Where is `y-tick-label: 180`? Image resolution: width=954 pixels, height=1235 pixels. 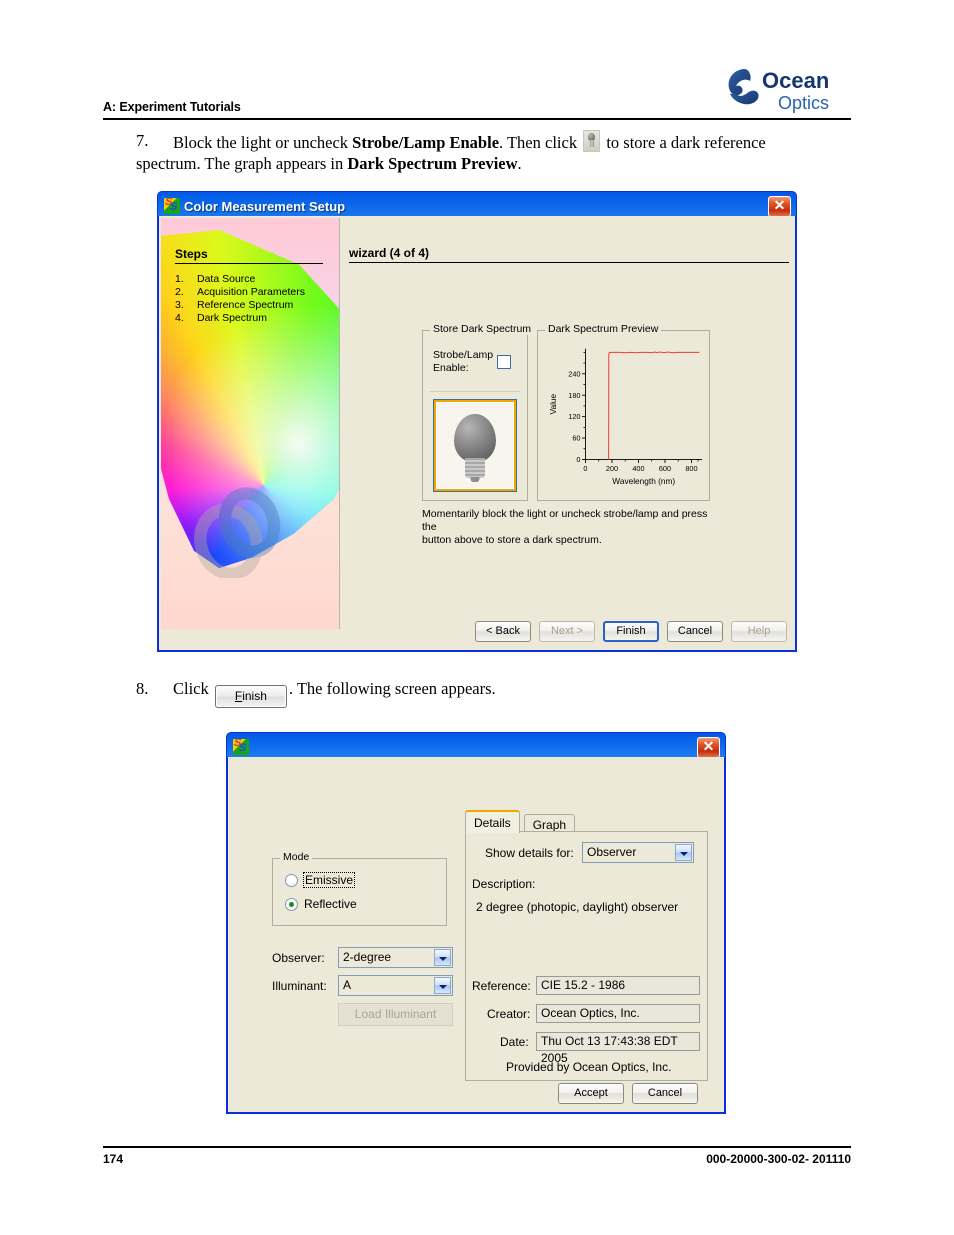
y-tick-label: 180 is located at coordinates (574, 395).